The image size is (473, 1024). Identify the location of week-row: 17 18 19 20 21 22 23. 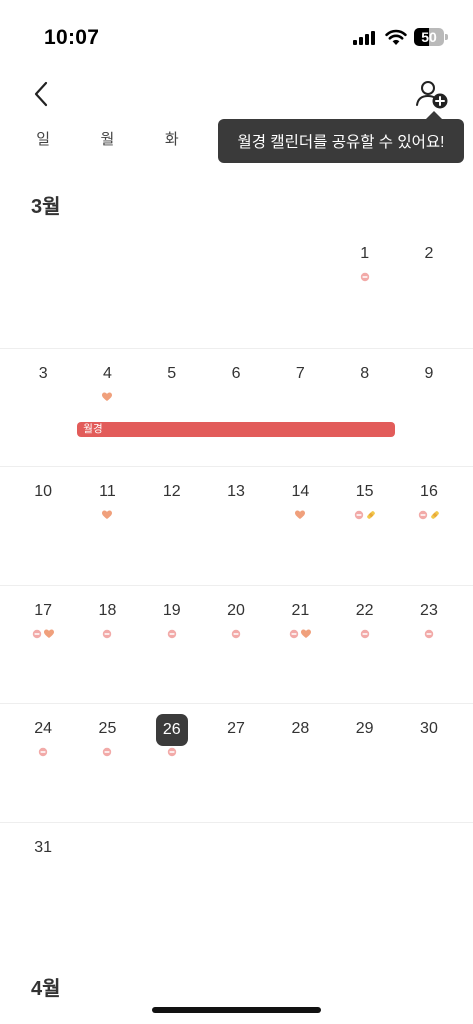
(236, 644).